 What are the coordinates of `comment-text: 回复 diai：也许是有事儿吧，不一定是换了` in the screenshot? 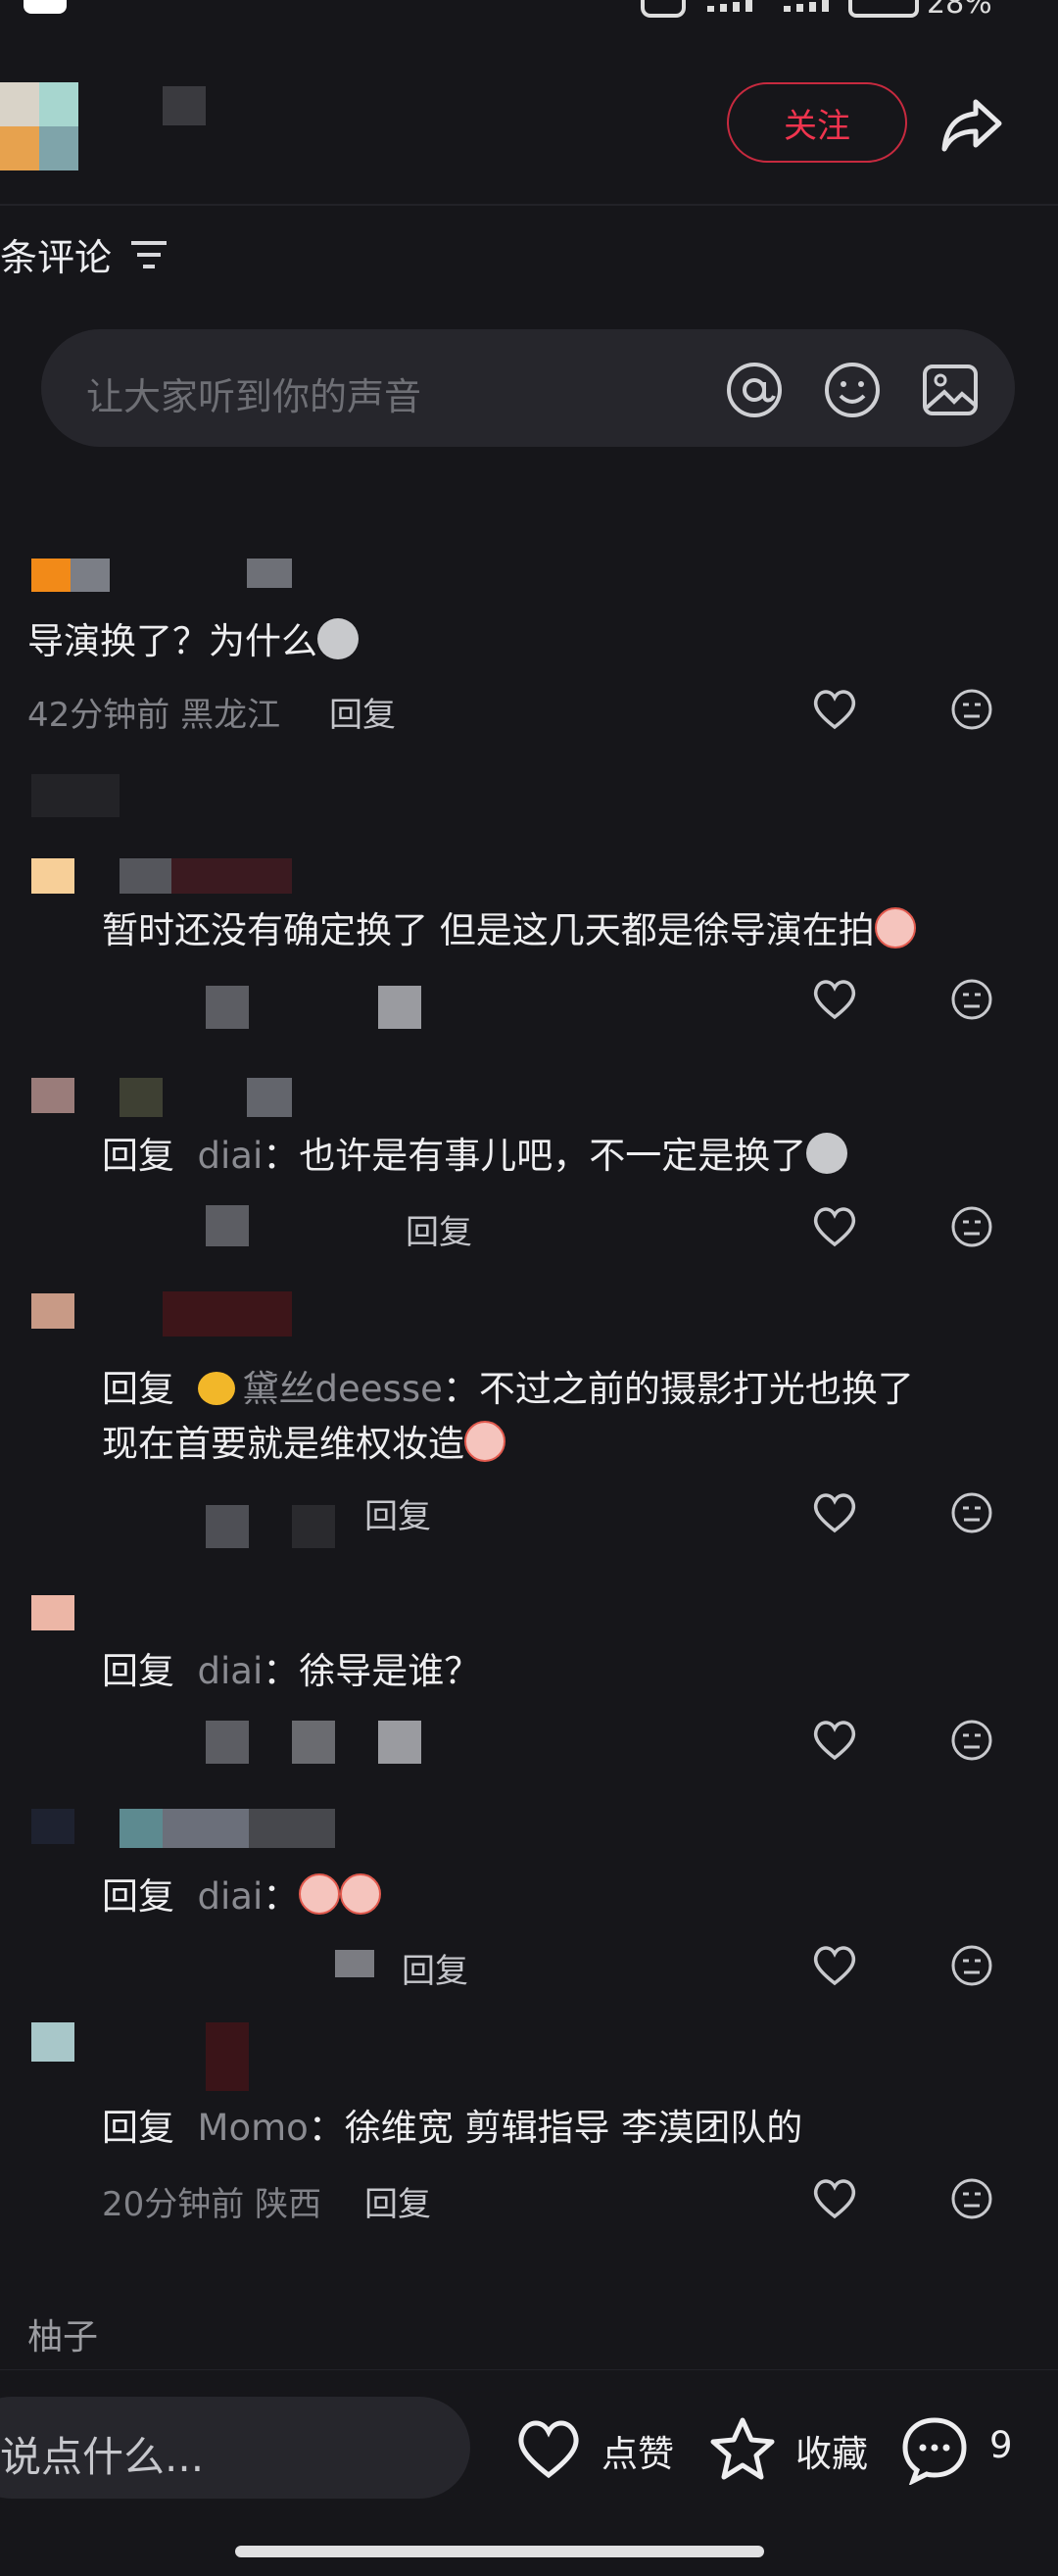 It's located at (475, 1156).